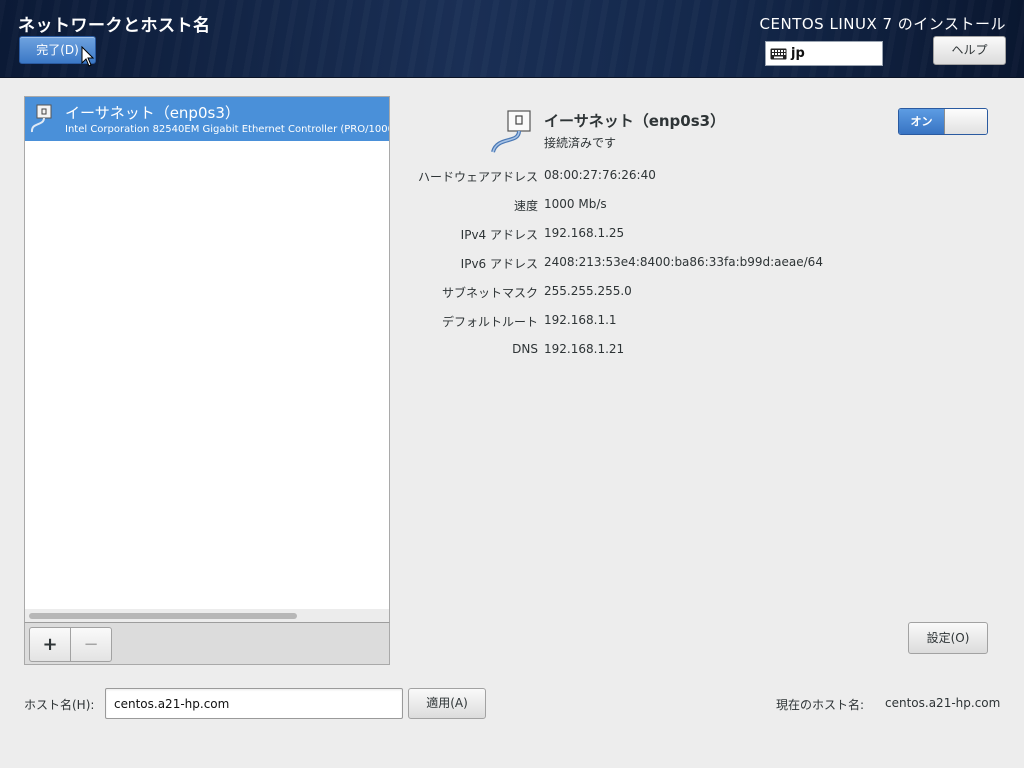  I want to click on info-row-speed: 速度 1000 Mb/s, so click(700, 207).